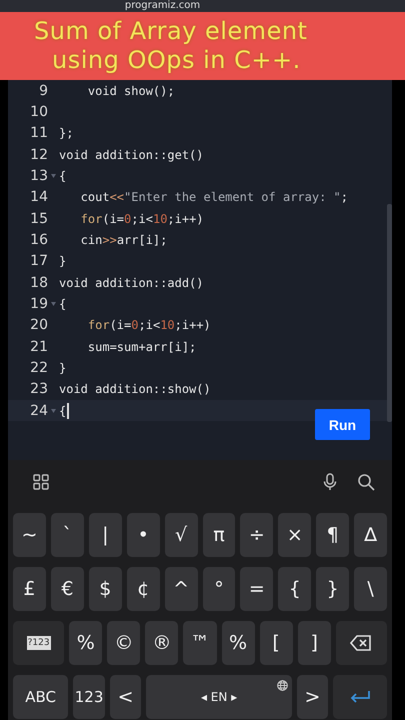 Image resolution: width=405 pixels, height=720 pixels. What do you see at coordinates (39, 197) in the screenshot?
I see `line-number: 14` at bounding box center [39, 197].